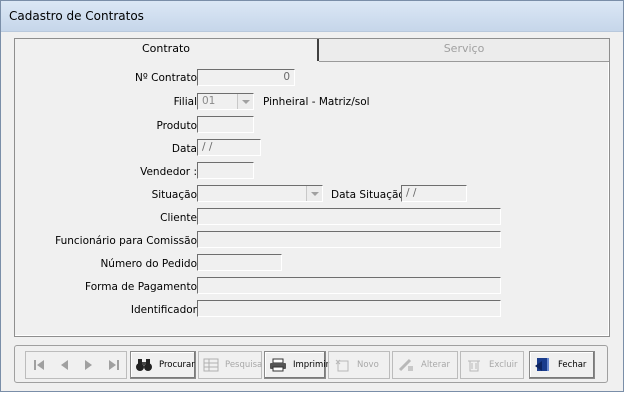  I want to click on next-record-button, so click(89, 365).